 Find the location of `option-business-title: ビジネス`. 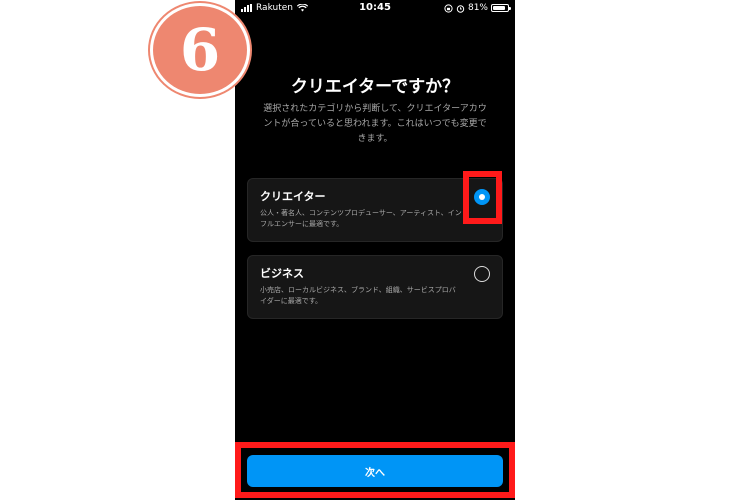

option-business-title: ビジネス is located at coordinates (282, 273).